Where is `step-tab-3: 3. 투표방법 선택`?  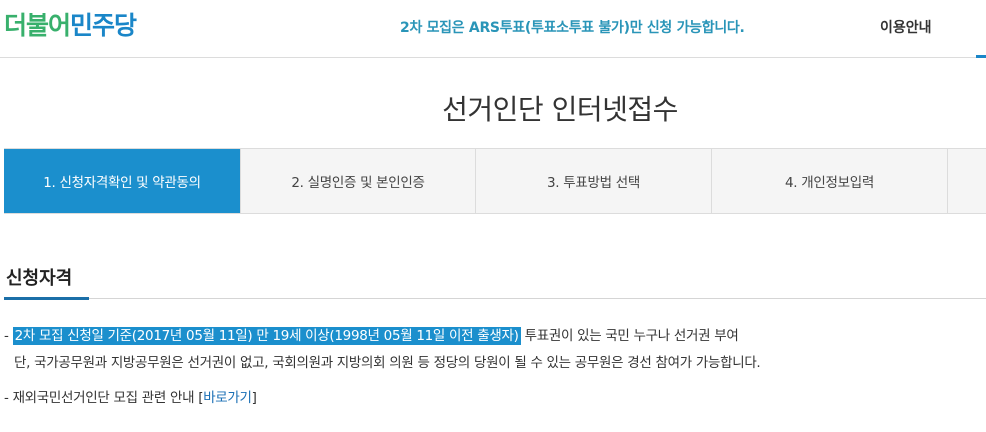
step-tab-3: 3. 투표방법 선택 is located at coordinates (594, 181).